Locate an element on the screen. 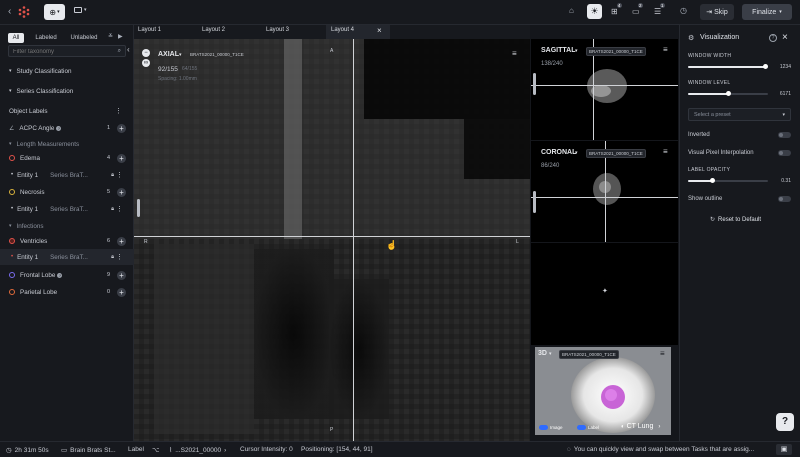 This screenshot has height=457, width=800. filter-tab-unlabeled: Unlabeled is located at coordinates (84, 38).